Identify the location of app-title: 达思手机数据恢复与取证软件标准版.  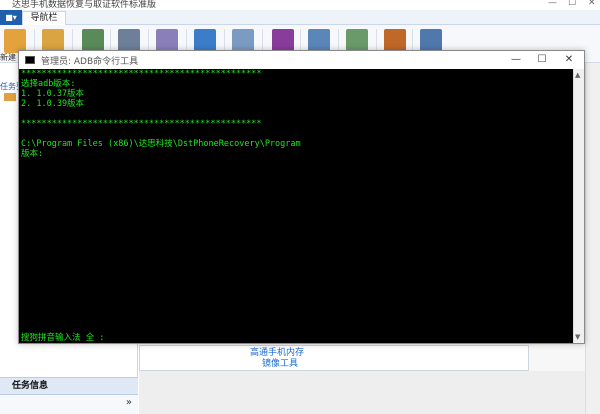
(84, 5).